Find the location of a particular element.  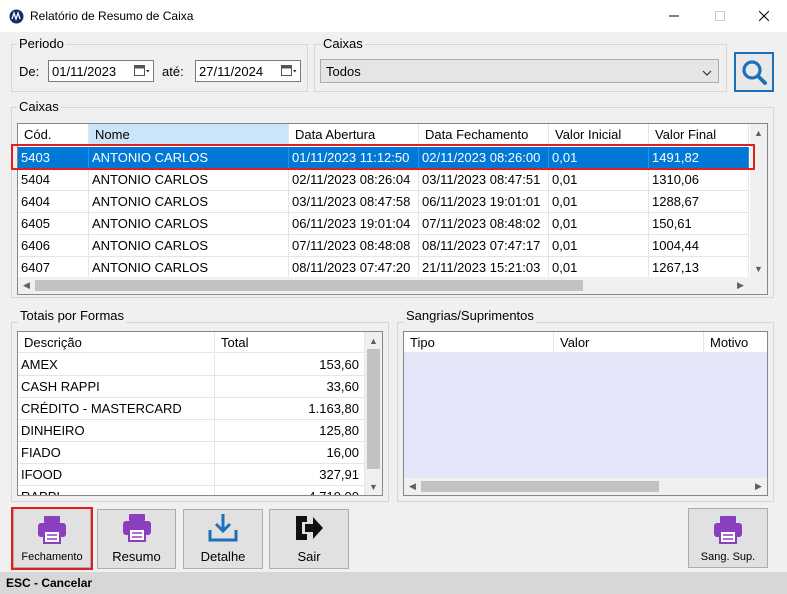

column-header-valor-inicial: Valor Inicial is located at coordinates (599, 134).